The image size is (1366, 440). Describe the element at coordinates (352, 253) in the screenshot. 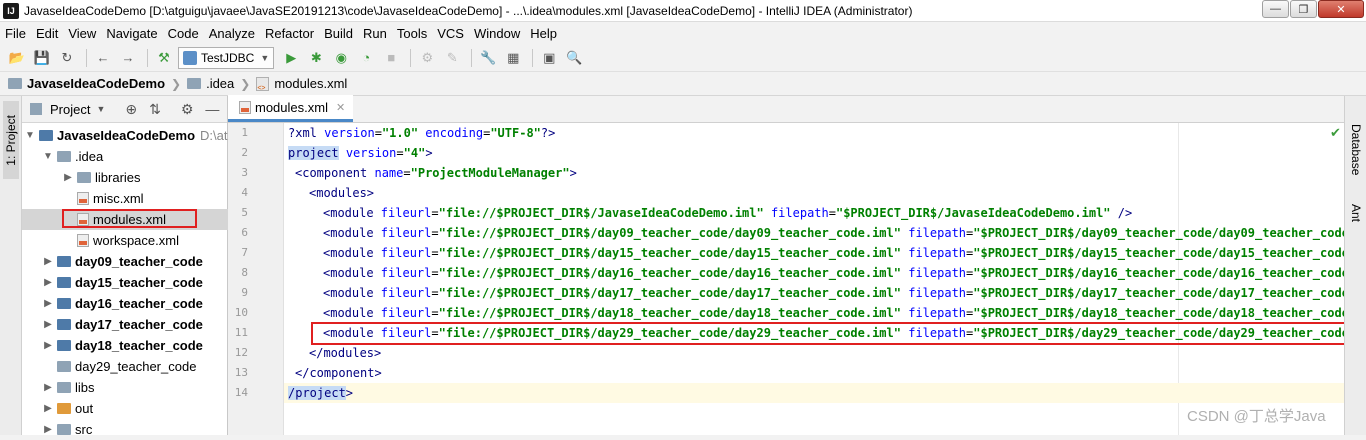

I see `tag-name: <module` at that location.